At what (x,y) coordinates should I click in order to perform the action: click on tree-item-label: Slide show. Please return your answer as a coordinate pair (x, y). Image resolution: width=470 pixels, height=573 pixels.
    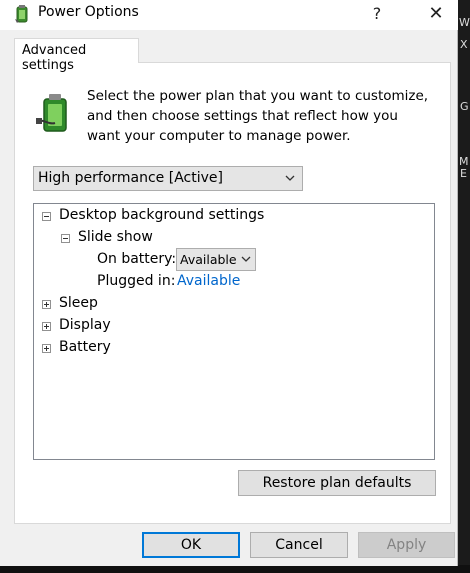
    Looking at the image, I should click on (115, 237).